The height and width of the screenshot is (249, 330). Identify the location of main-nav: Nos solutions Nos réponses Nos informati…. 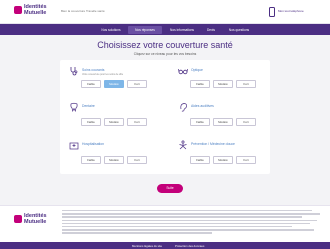
(165, 29).